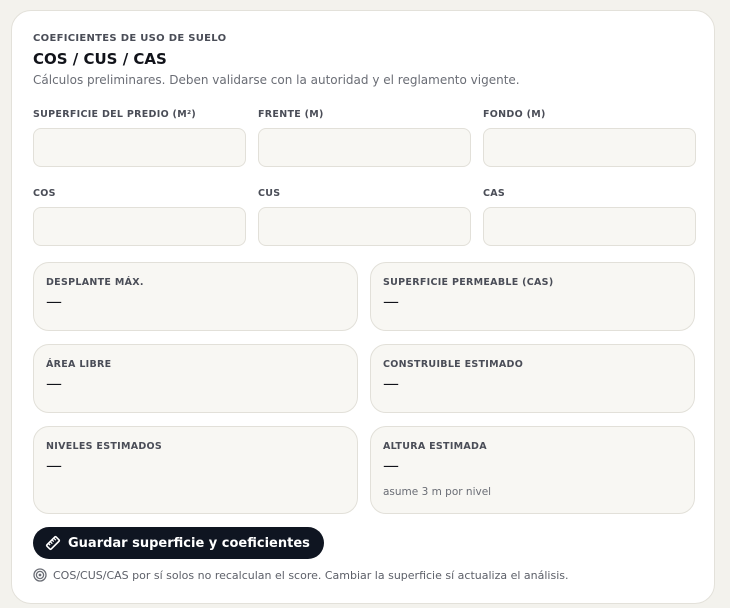 The image size is (730, 608). I want to click on section-eyebrow: COEFICIENTES DE USO DE SUELO, so click(130, 38).